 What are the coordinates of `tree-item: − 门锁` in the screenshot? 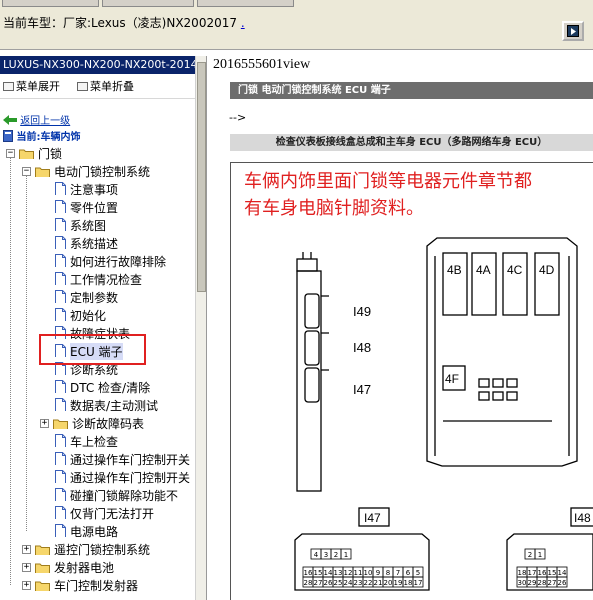 It's located at (97, 153).